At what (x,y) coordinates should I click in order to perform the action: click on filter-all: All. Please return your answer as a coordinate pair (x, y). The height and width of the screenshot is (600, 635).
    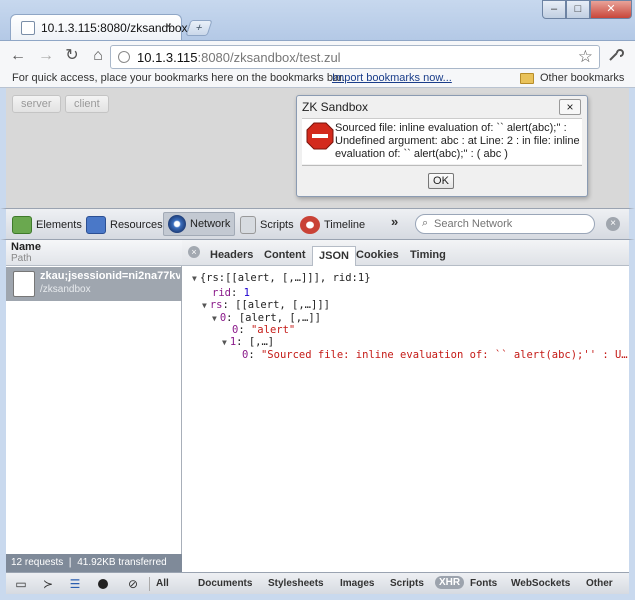
    Looking at the image, I should click on (162, 583).